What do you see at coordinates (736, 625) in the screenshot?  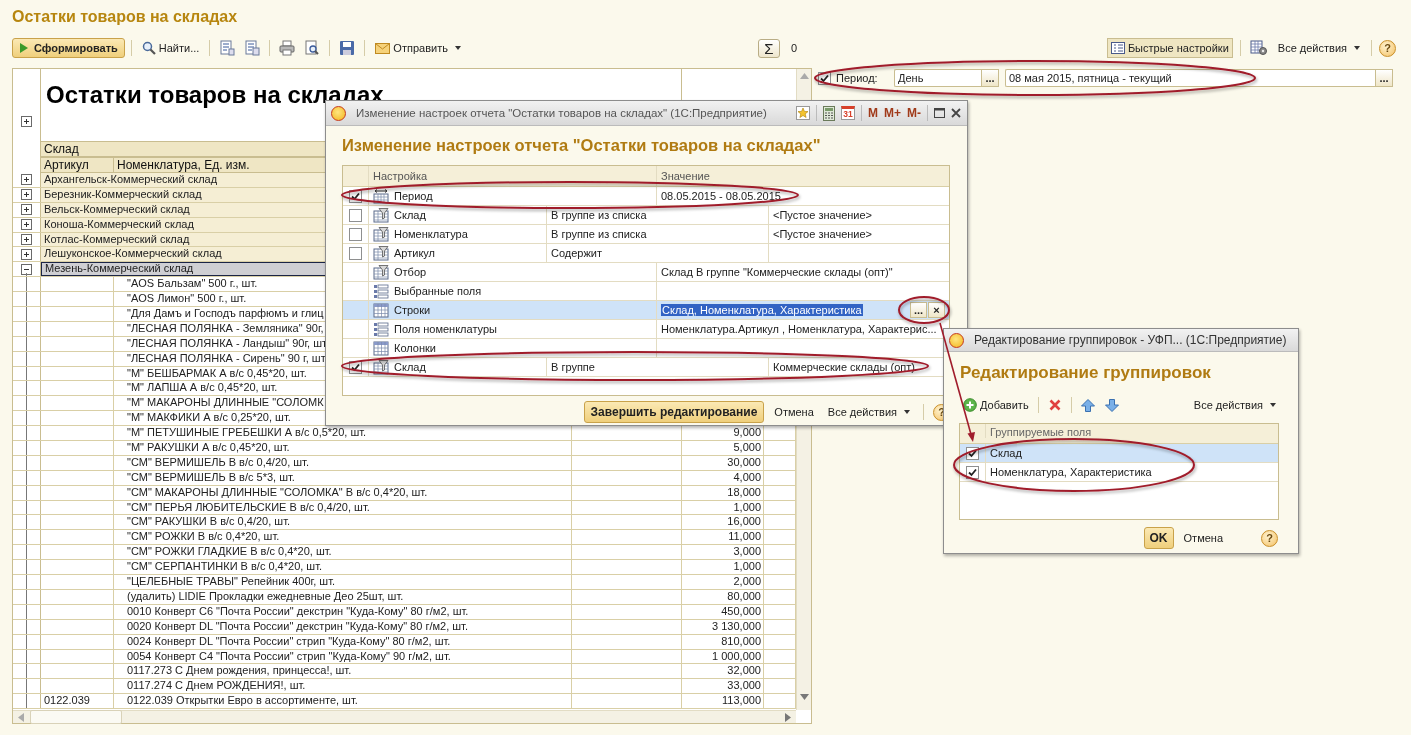 I see `table-cell: 3 130,000` at bounding box center [736, 625].